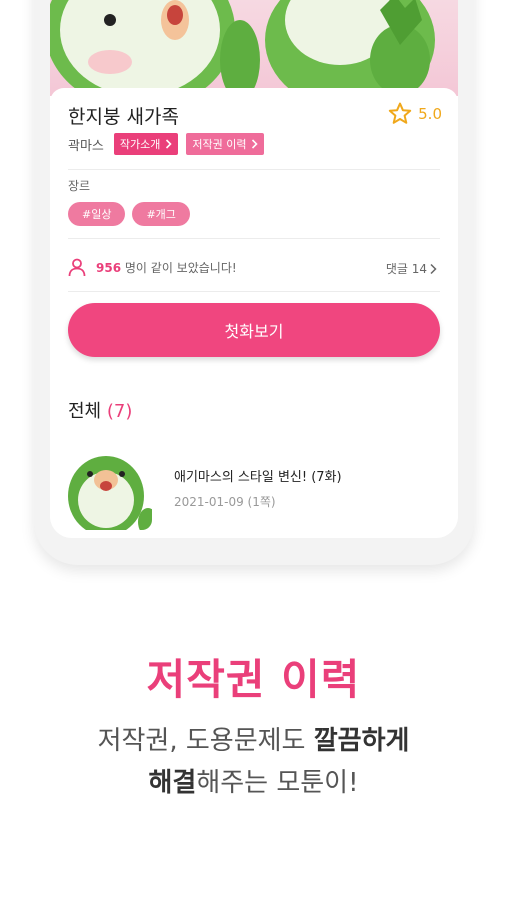  Describe the element at coordinates (277, 783) in the screenshot. I see `promo-line2: 해주는 모툰이!` at that location.